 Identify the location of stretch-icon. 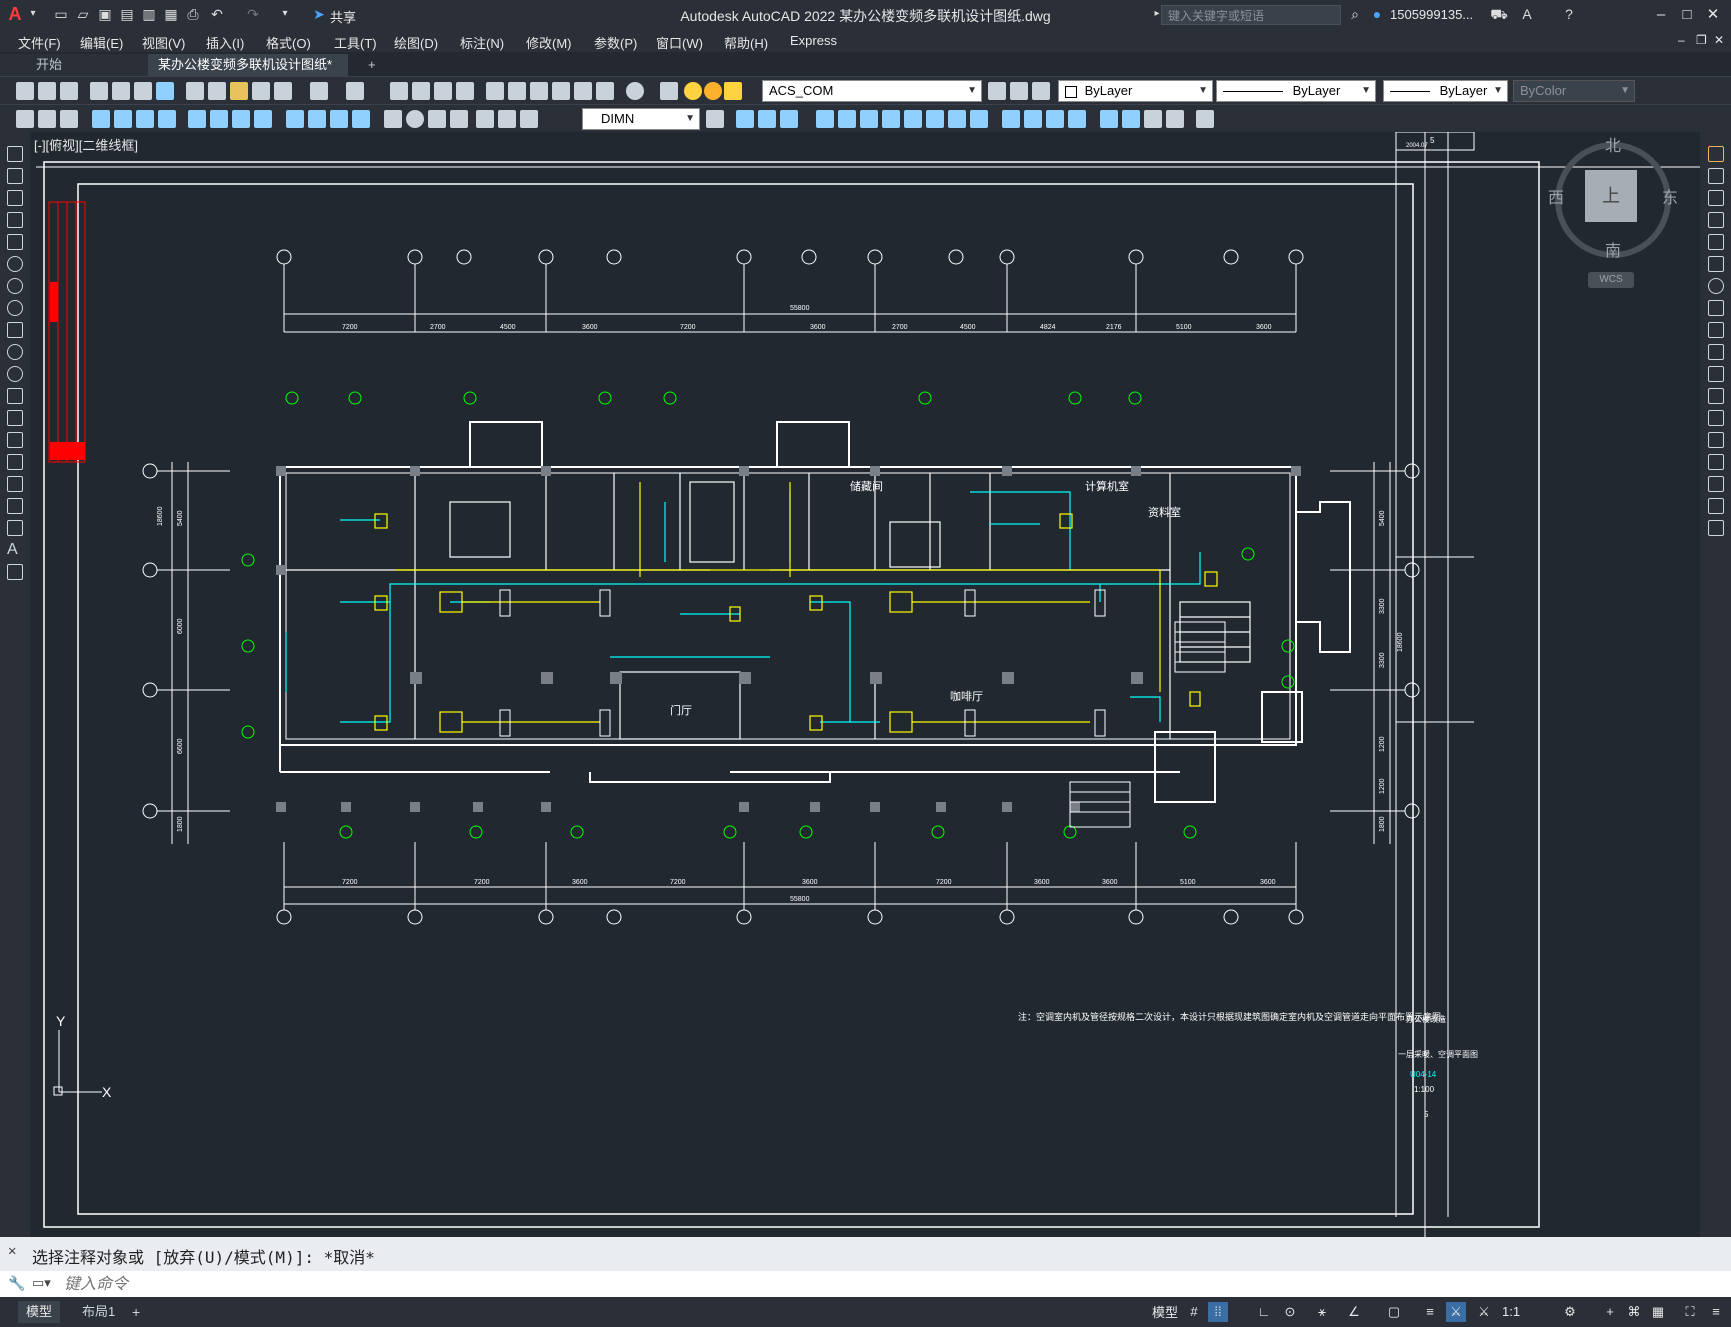
(935, 119).